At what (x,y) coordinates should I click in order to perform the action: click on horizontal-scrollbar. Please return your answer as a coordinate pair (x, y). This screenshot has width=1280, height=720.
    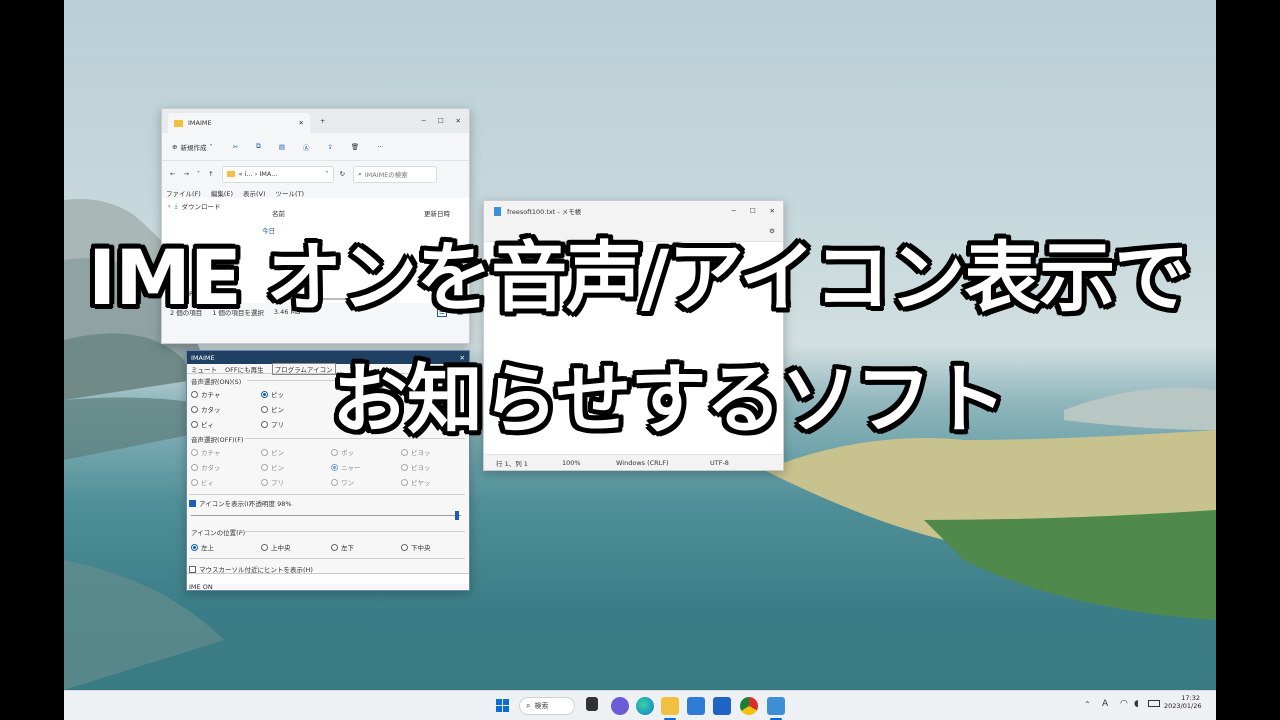
    Looking at the image, I should click on (322, 299).